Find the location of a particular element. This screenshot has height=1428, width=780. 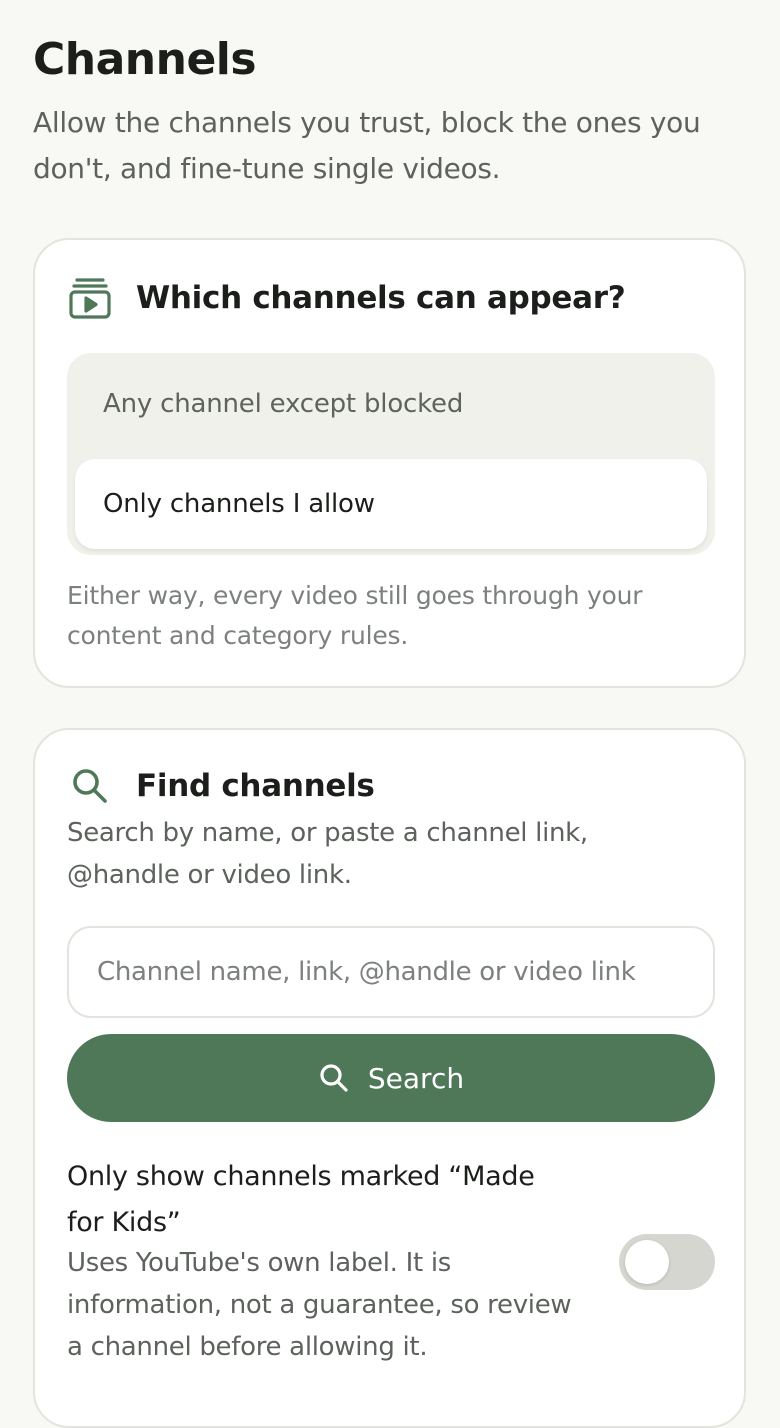

search-button: Search is located at coordinates (391, 1078).